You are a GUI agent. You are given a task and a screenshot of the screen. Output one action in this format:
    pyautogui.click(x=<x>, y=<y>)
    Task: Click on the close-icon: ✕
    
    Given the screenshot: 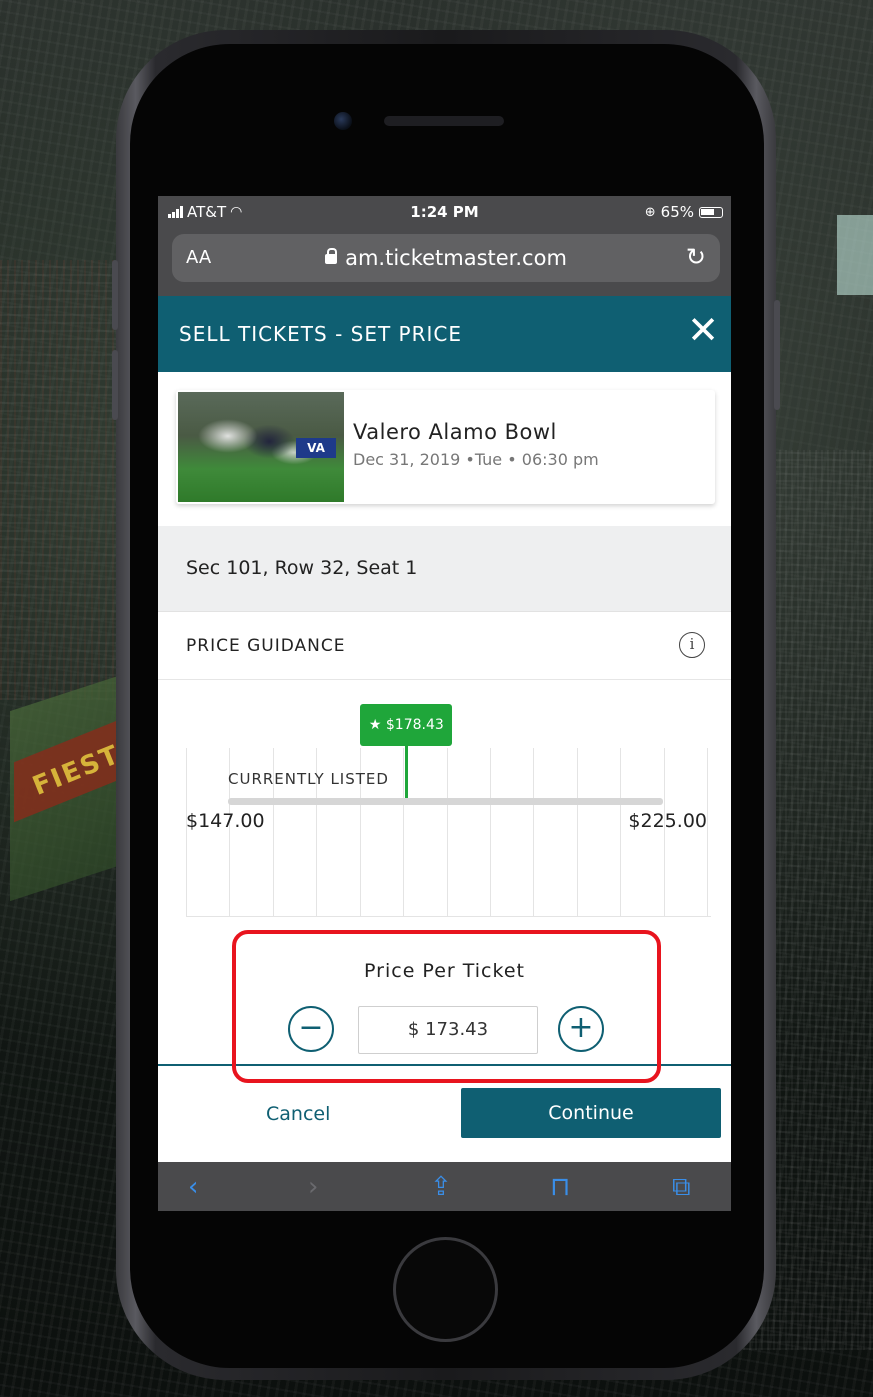 What is the action you would take?
    pyautogui.click(x=703, y=330)
    